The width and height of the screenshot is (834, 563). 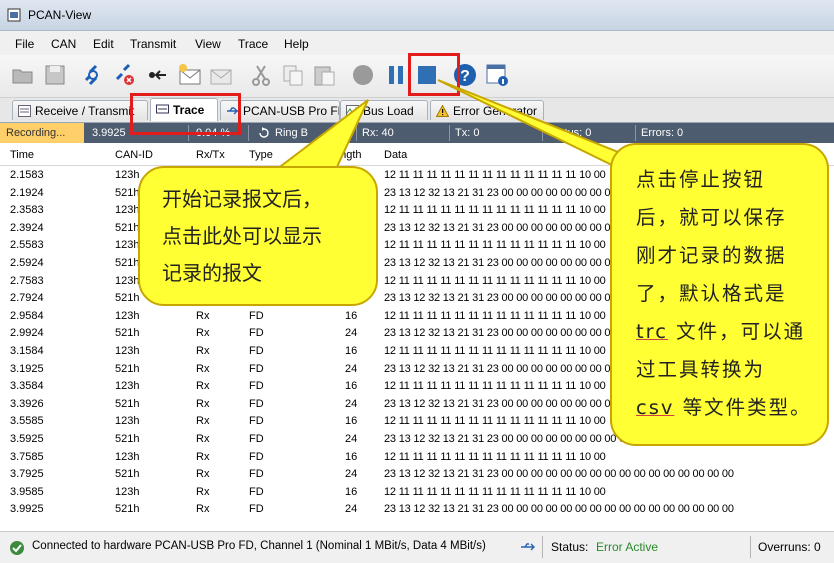 What do you see at coordinates (134, 155) in the screenshot?
I see `column-header-can-id: CAN-ID` at bounding box center [134, 155].